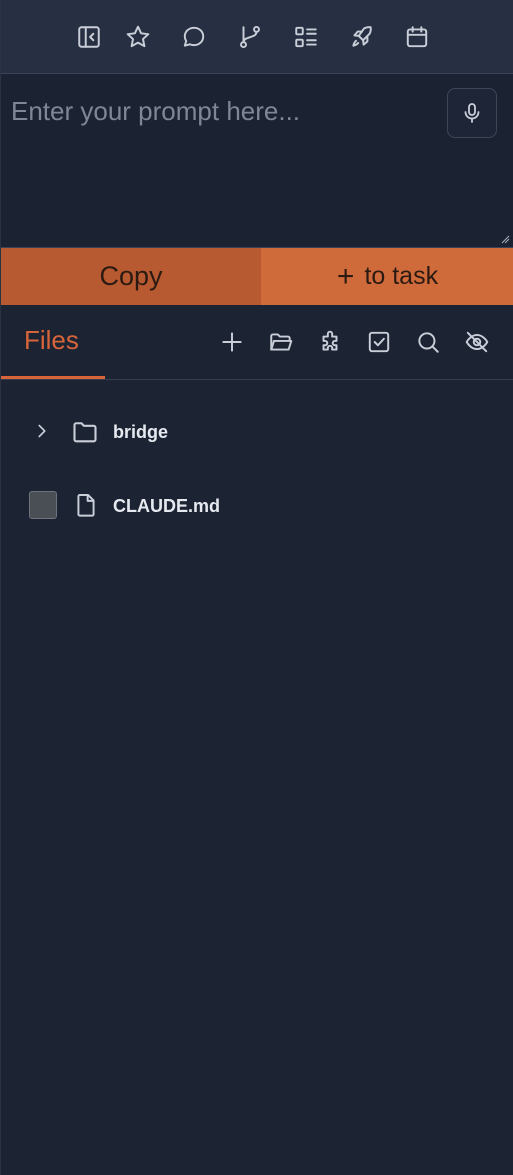 This screenshot has height=1175, width=513. What do you see at coordinates (379, 342) in the screenshot?
I see `checkbox-icon` at bounding box center [379, 342].